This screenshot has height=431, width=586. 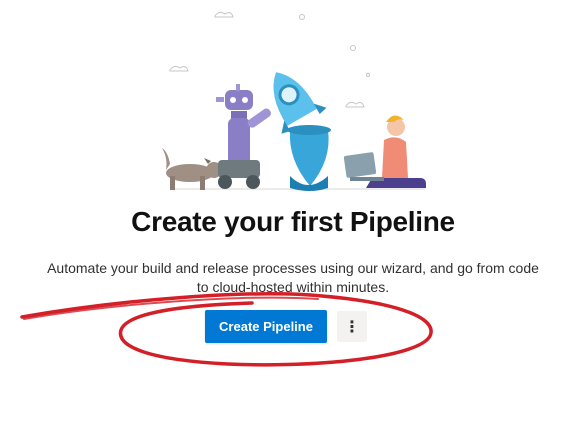 What do you see at coordinates (266, 326) in the screenshot?
I see `create-pipeline-button: Create Pipeline` at bounding box center [266, 326].